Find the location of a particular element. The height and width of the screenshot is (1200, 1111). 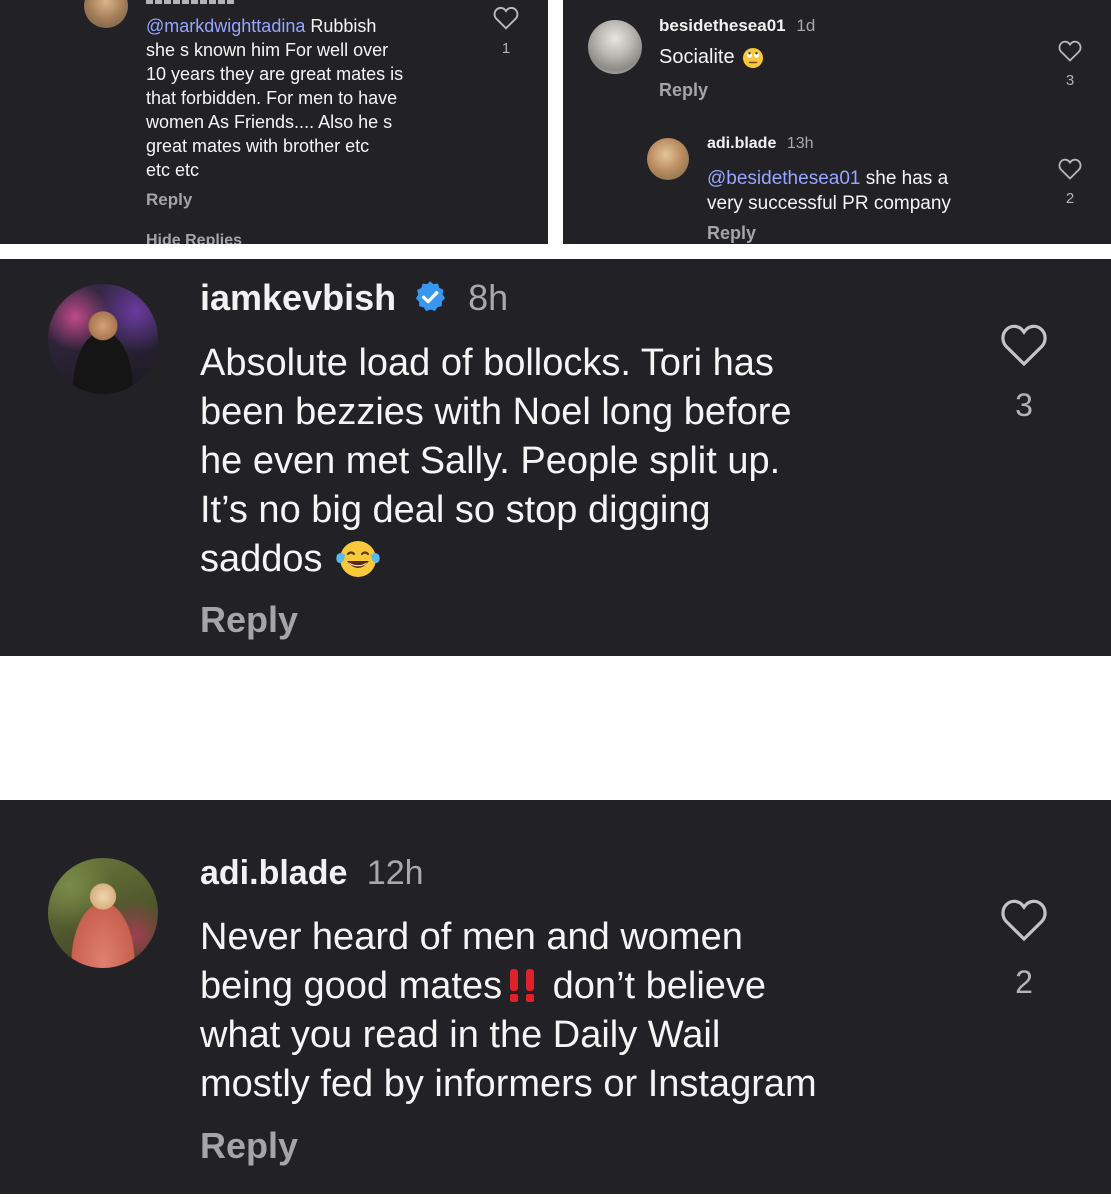

username-truncated is located at coordinates (191, 2).